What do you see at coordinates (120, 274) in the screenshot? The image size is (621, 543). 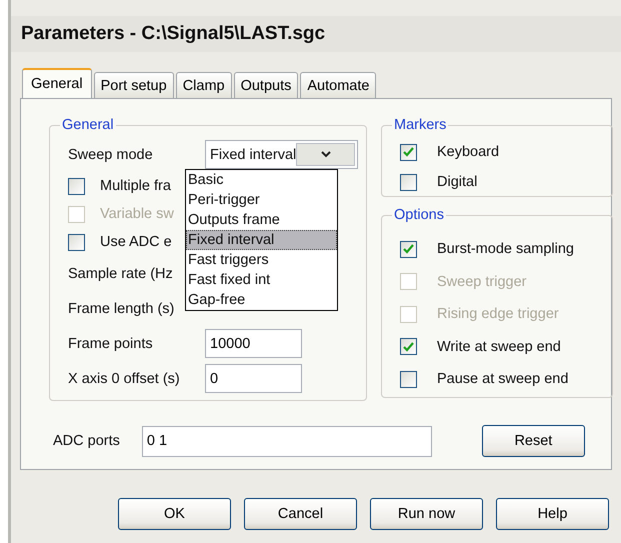 I see `field-label: Sample rate (Hz` at bounding box center [120, 274].